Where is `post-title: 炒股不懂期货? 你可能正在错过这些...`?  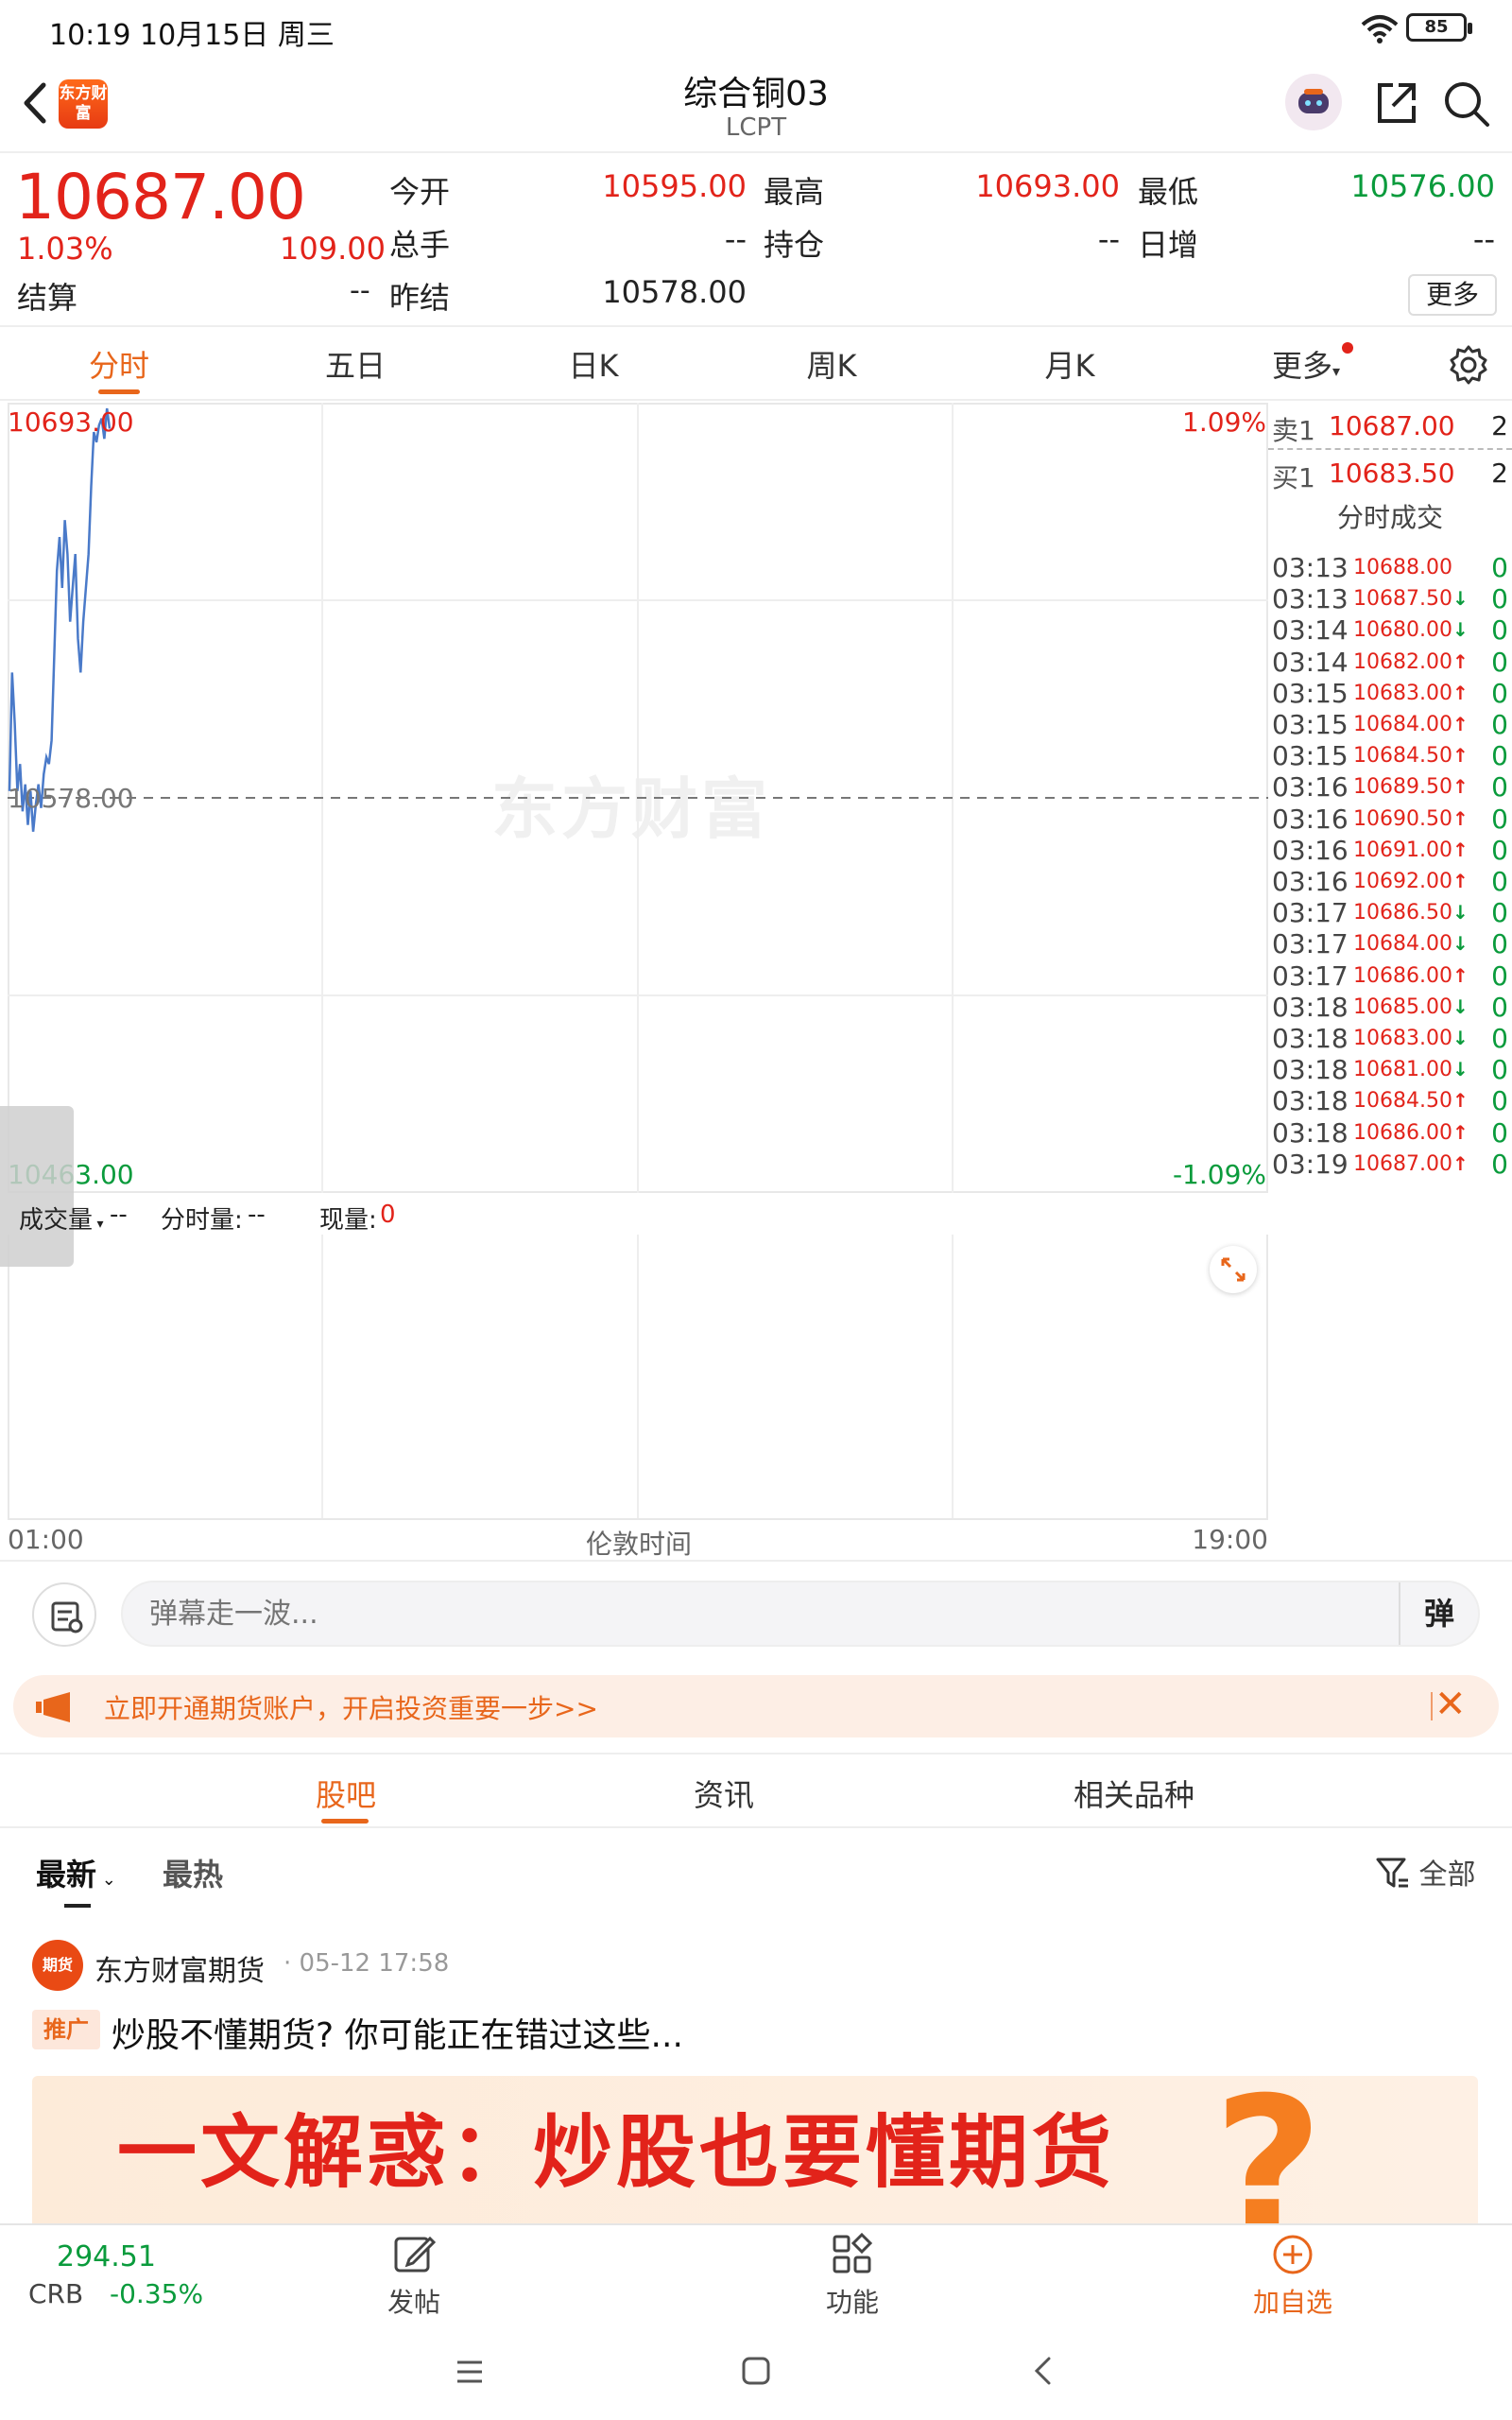
post-title: 炒股不懂期货? 你可能正在错过这些... is located at coordinates (397, 2033).